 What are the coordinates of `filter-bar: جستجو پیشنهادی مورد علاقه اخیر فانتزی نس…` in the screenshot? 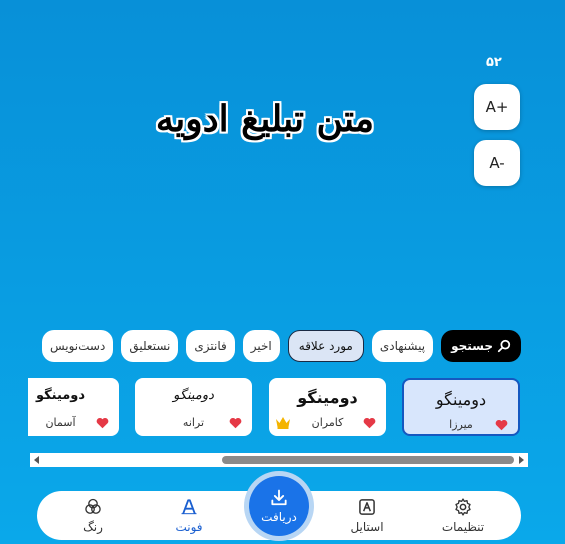 It's located at (274, 346).